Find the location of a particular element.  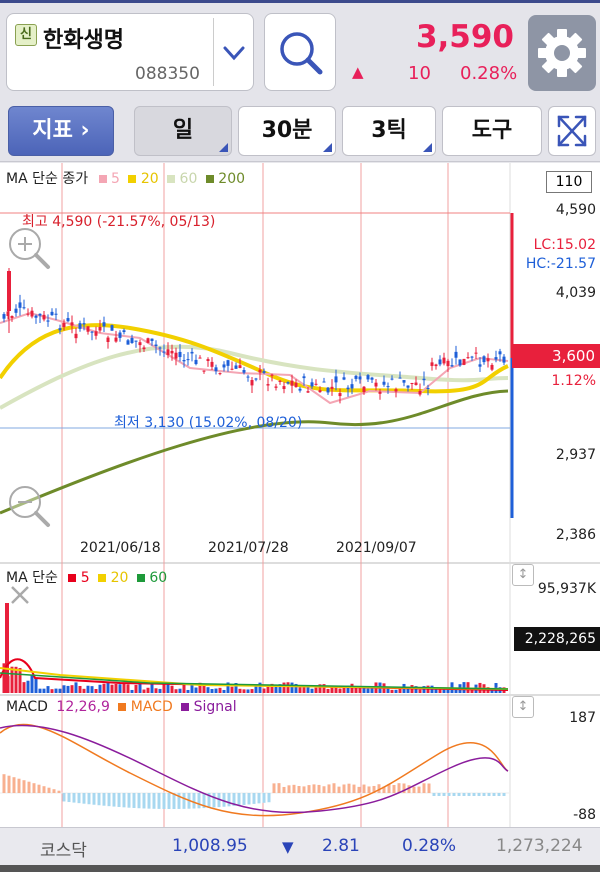

period-3tick-button: 3틱 is located at coordinates (389, 131).